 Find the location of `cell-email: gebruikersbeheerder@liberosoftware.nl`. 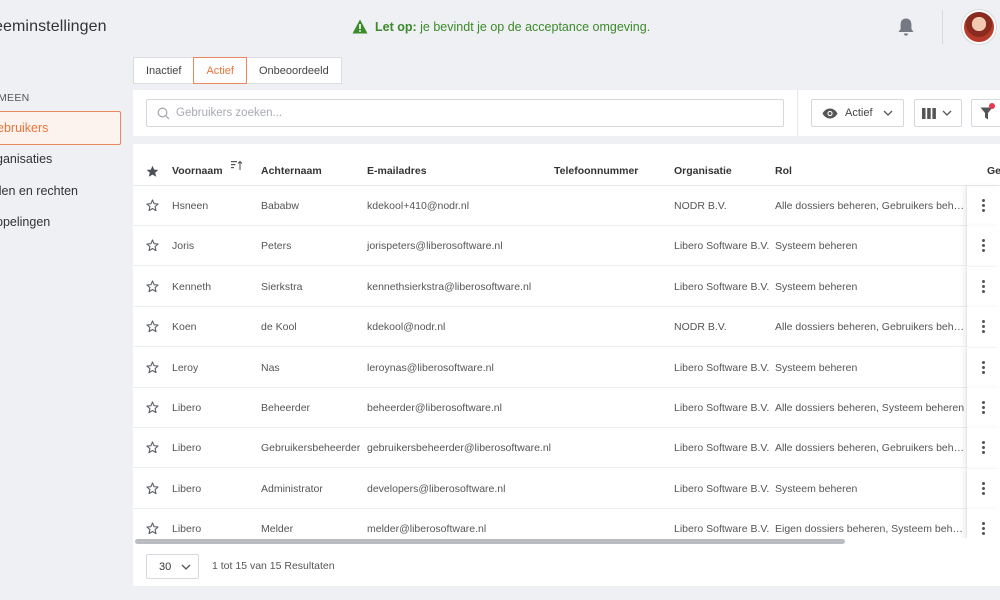

cell-email: gebruikersbeheerder@liberosoftware.nl is located at coordinates (459, 448).